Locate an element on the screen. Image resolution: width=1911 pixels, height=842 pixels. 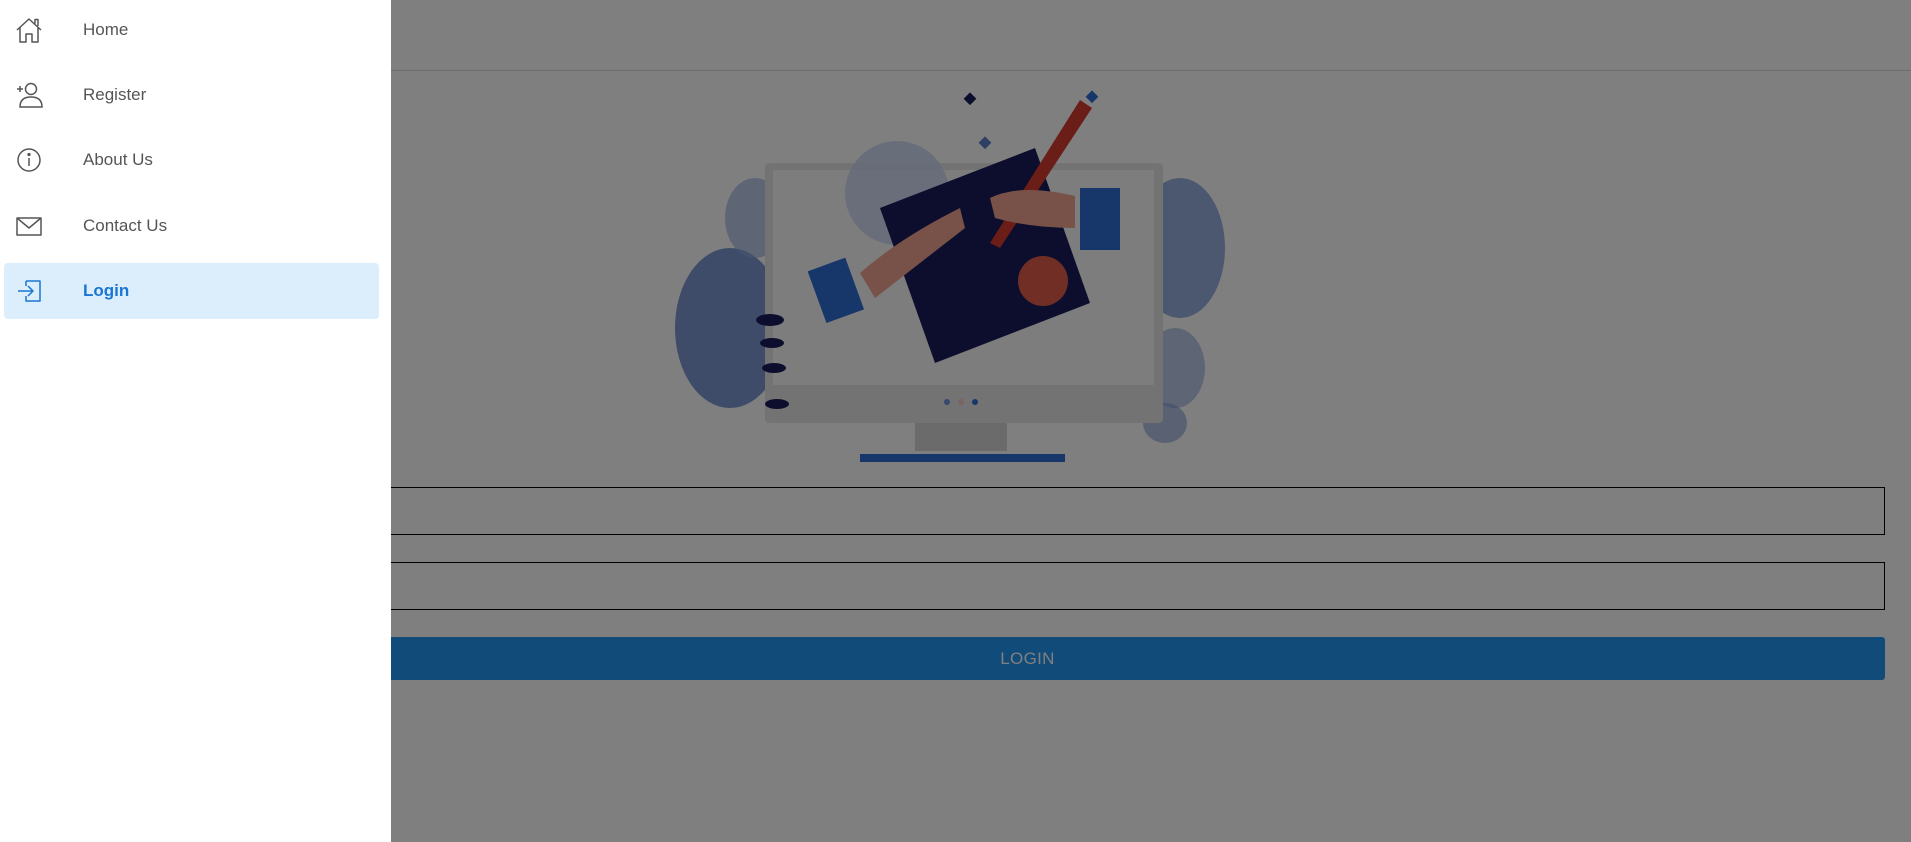
home-icon is located at coordinates (29, 30).